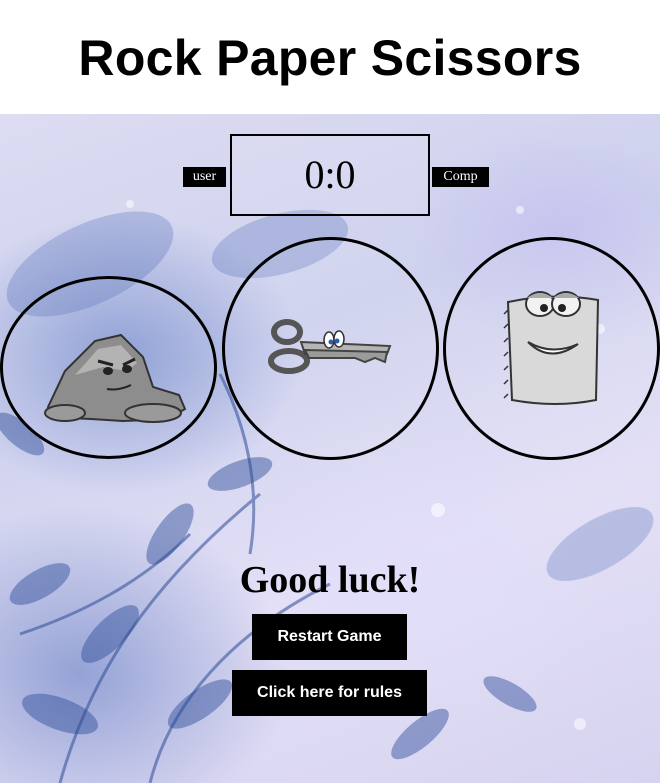 The image size is (660, 783). What do you see at coordinates (115, 378) in the screenshot?
I see `rock-character-icon` at bounding box center [115, 378].